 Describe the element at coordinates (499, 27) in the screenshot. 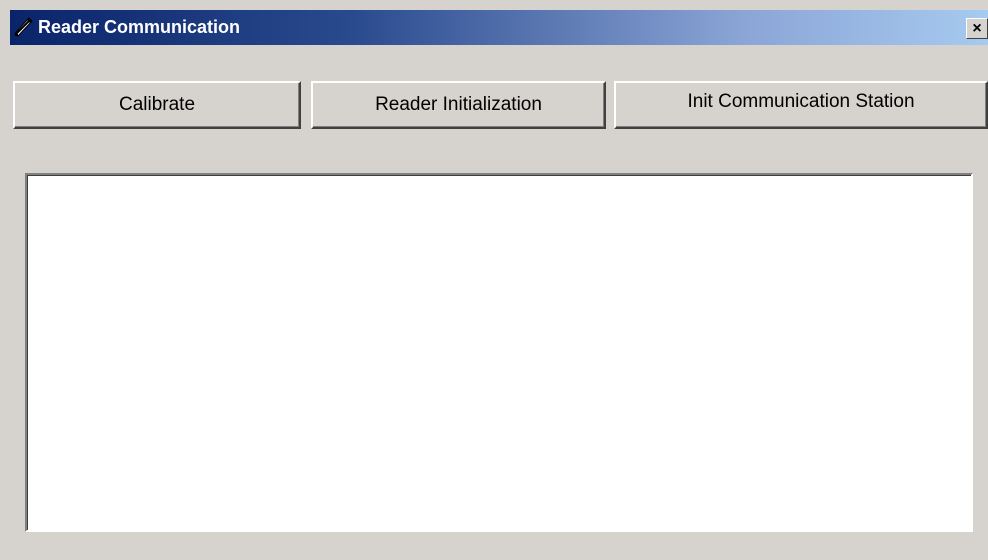

I see `title-bar: Reader Communication ×` at that location.